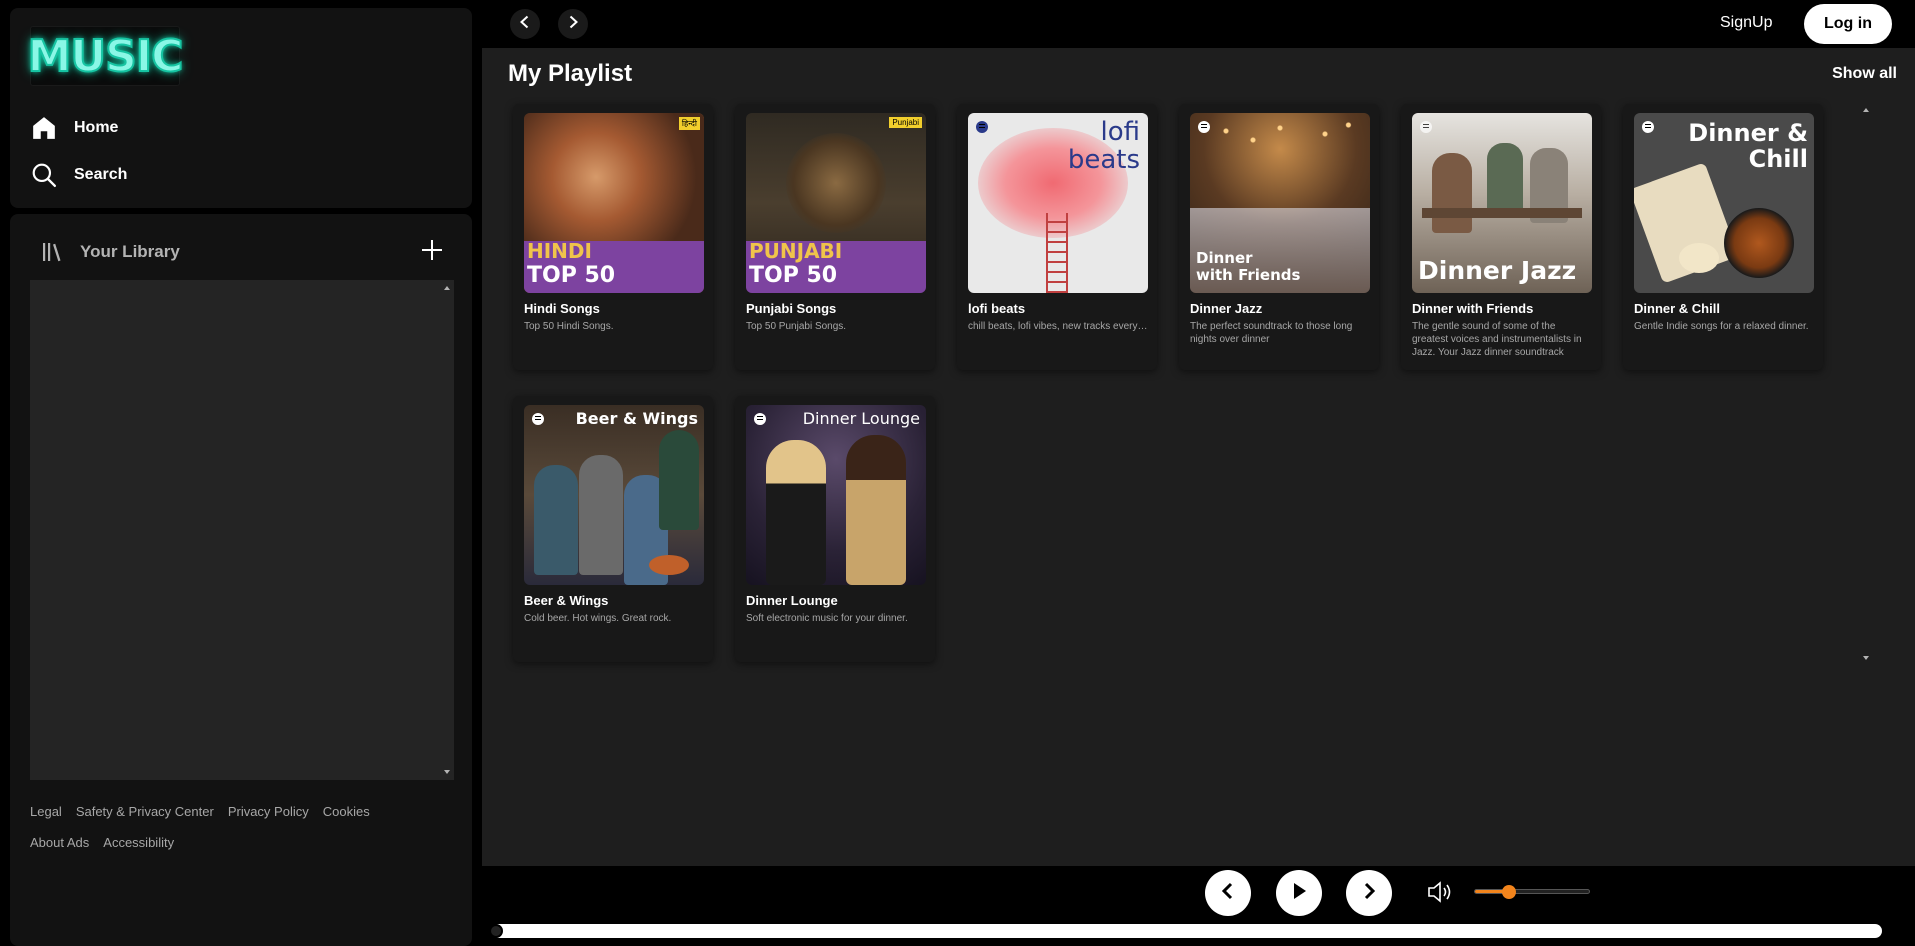 This screenshot has height=946, width=1915. Describe the element at coordinates (242, 530) in the screenshot. I see `library-list` at that location.